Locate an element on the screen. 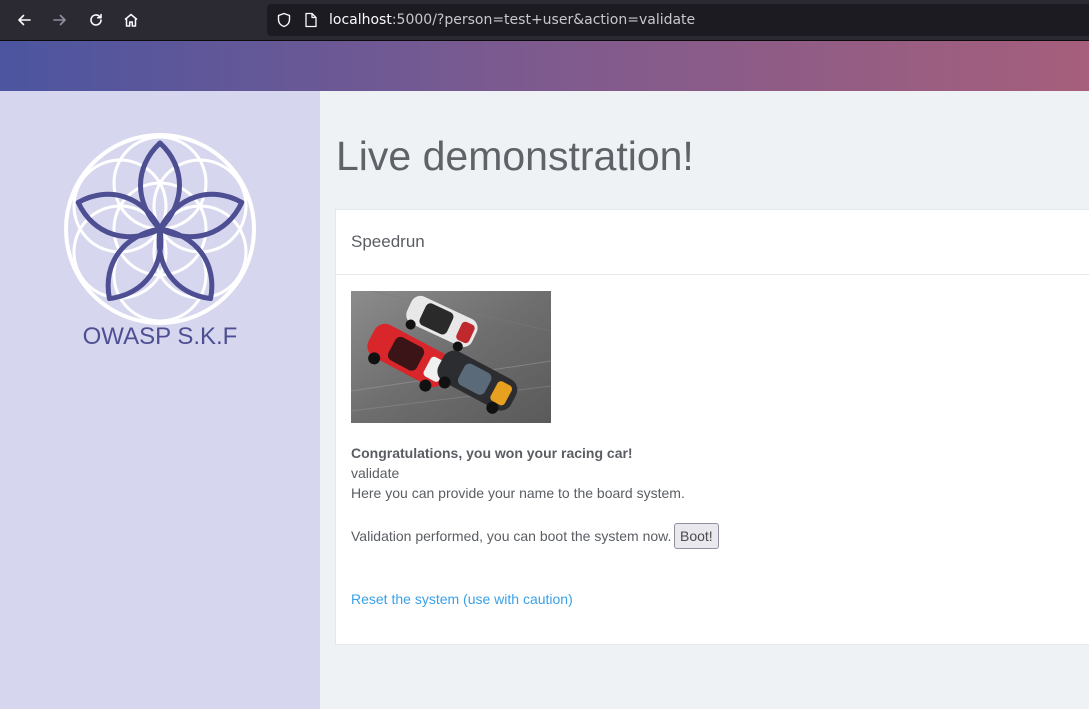 The image size is (1089, 709). top-banner is located at coordinates (544, 66).